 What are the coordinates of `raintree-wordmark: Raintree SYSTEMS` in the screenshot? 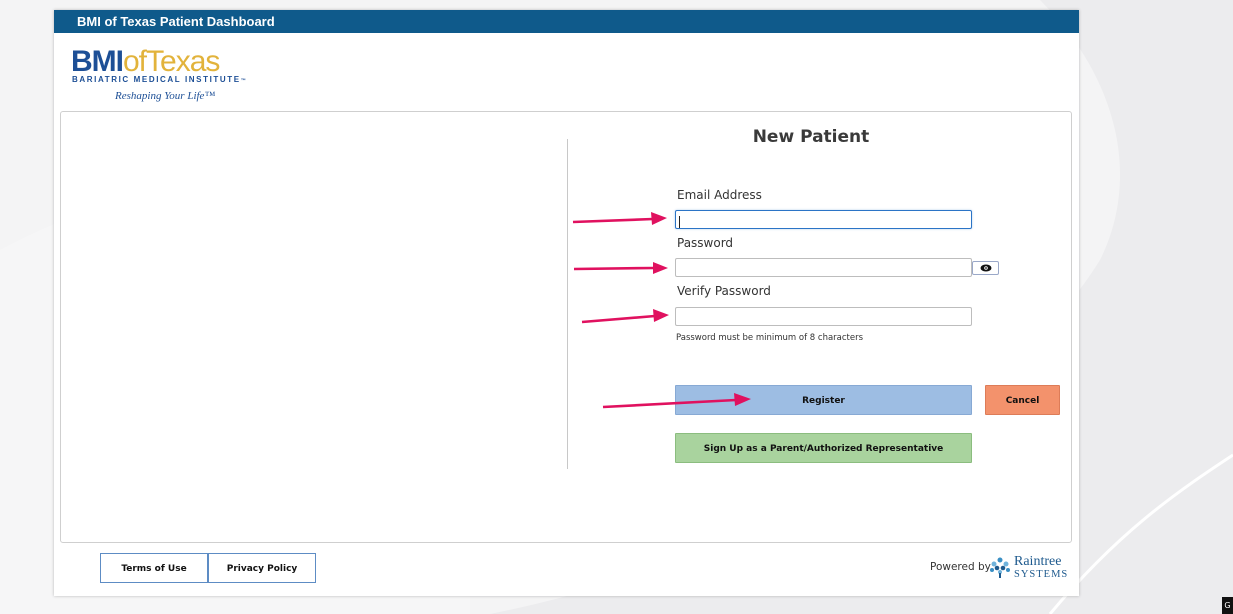 It's located at (1045, 567).